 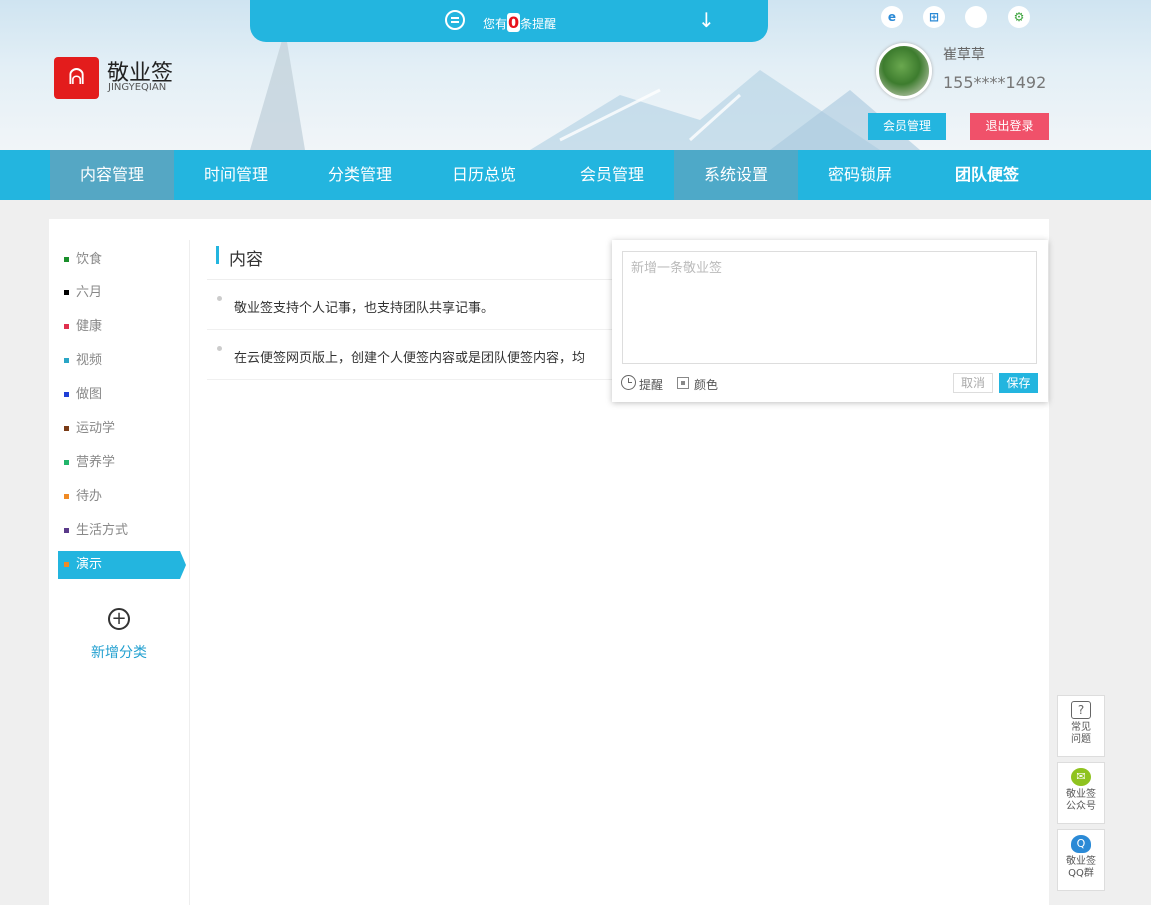 What do you see at coordinates (119, 652) in the screenshot?
I see `add-category-button: 新增分类` at bounding box center [119, 652].